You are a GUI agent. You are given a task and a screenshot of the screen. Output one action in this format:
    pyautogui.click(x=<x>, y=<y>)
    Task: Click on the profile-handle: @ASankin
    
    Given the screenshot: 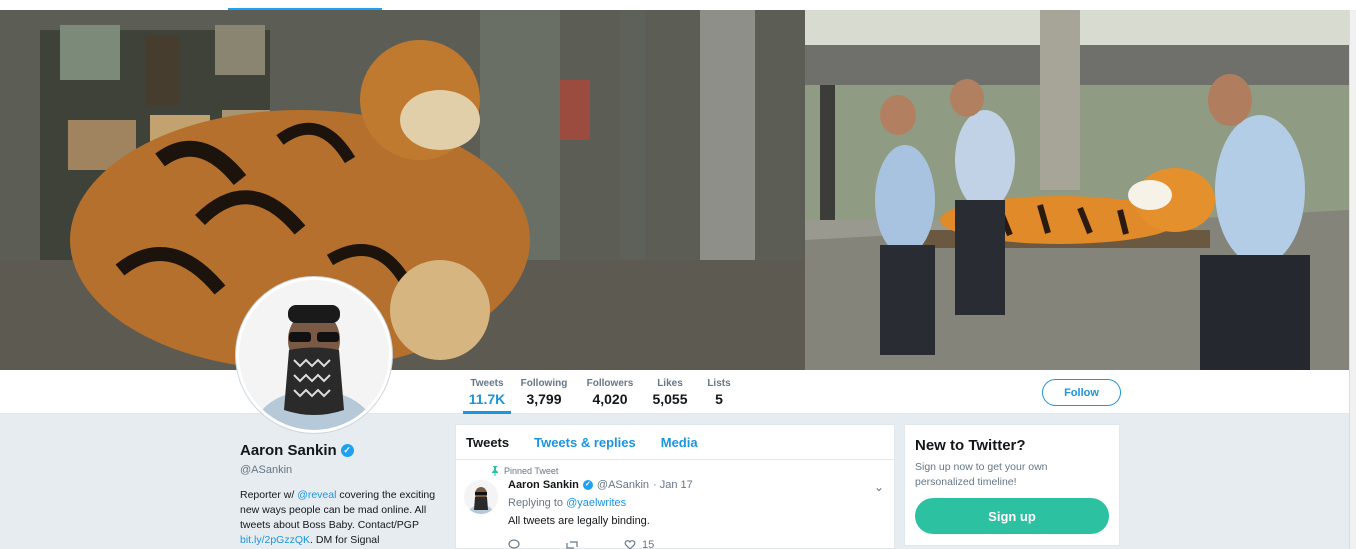 What is the action you would take?
    pyautogui.click(x=340, y=470)
    